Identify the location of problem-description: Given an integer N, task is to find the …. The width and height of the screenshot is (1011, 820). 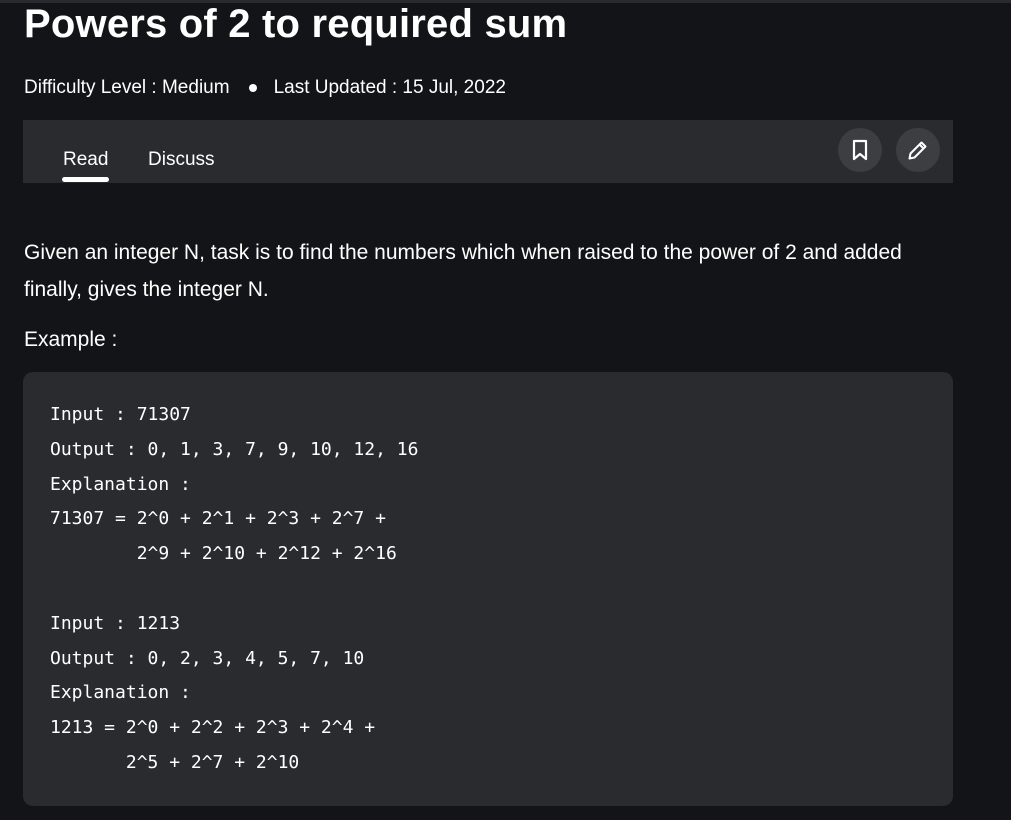
(463, 271).